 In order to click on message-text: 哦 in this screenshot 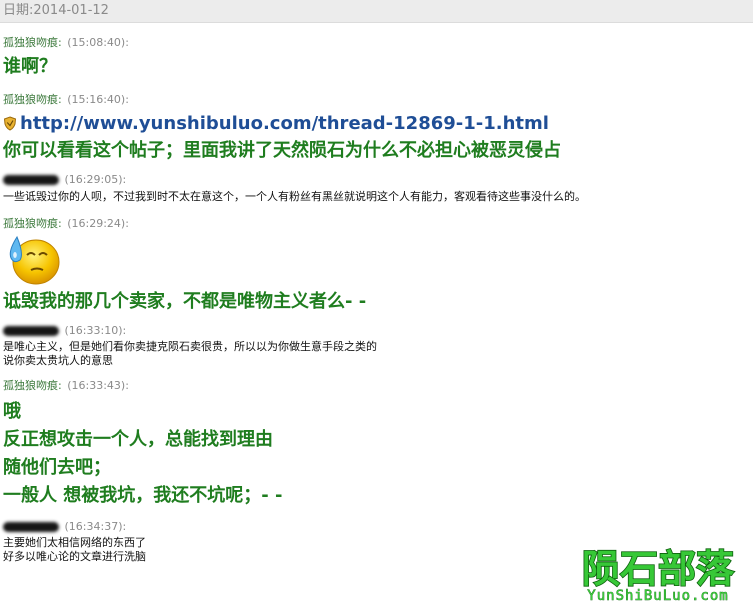, I will do `click(12, 411)`.